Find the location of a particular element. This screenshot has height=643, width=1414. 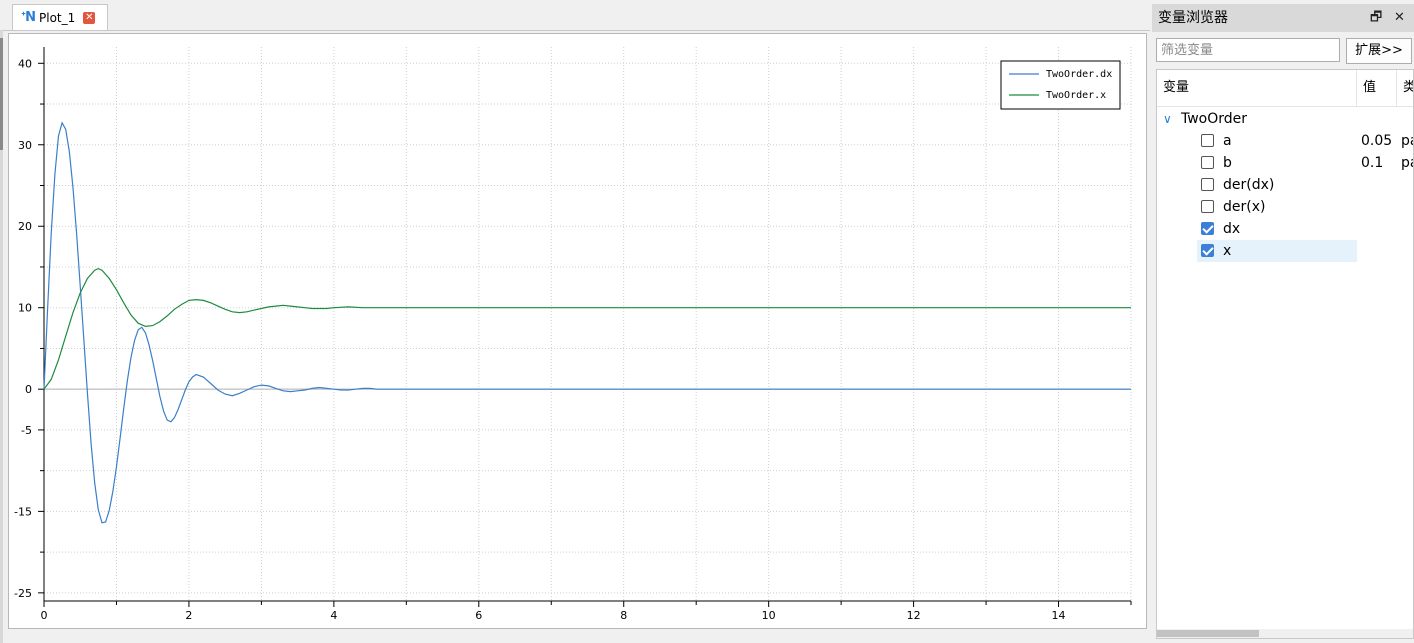

x-tick-label: 4 is located at coordinates (333, 615).